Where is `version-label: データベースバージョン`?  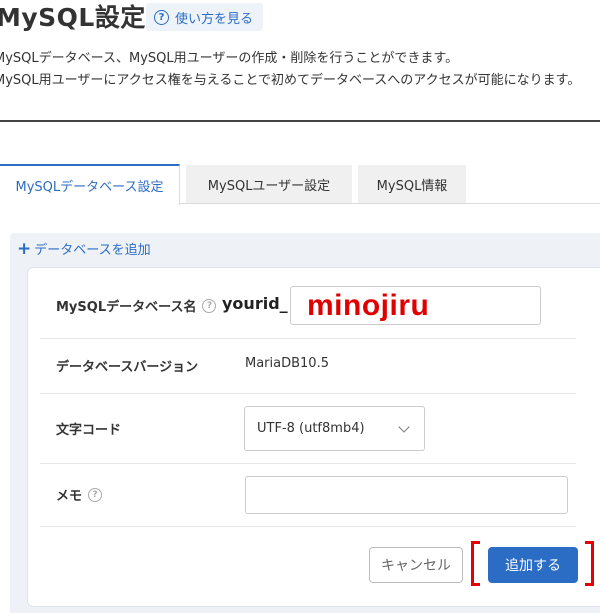
version-label: データベースバージョン is located at coordinates (127, 367).